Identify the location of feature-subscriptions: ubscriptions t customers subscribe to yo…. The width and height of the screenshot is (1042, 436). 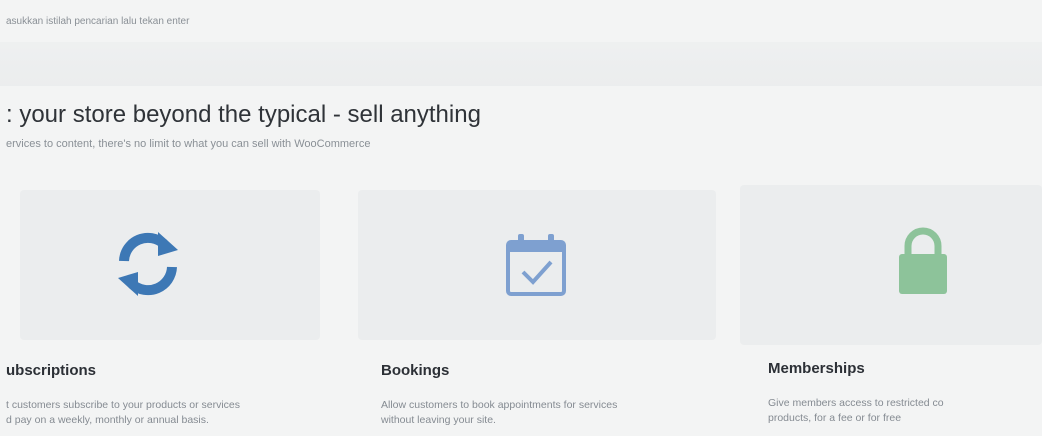
(166, 395).